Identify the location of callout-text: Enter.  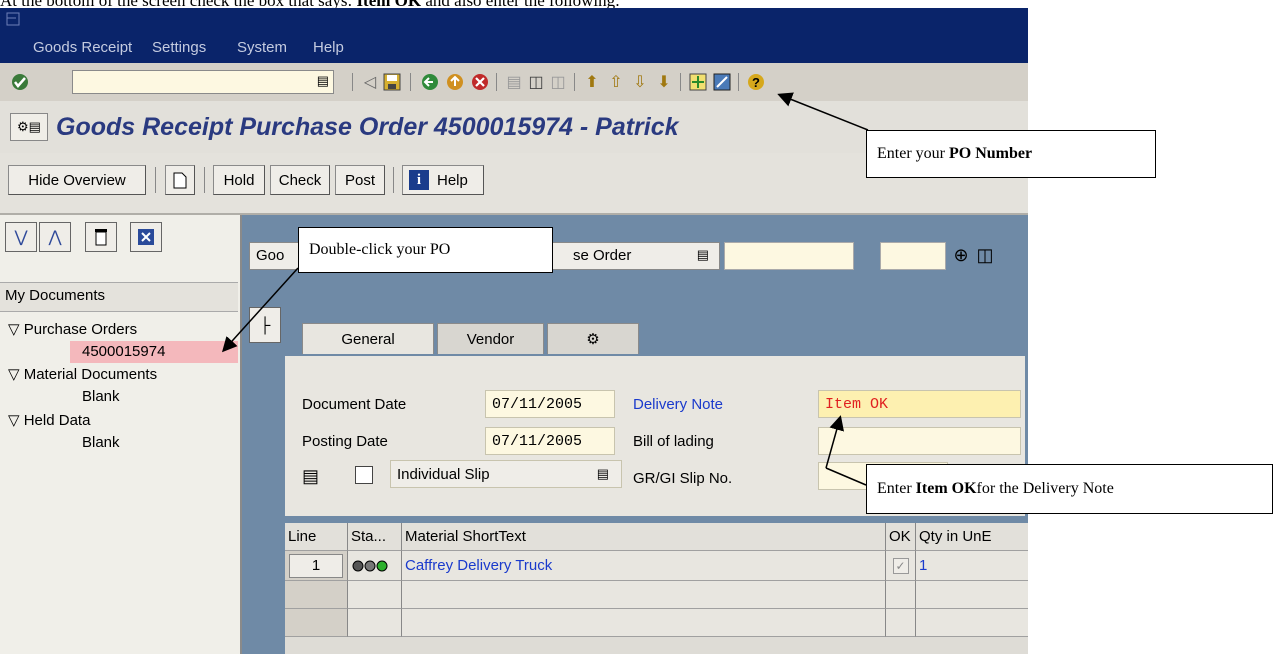
(894, 488).